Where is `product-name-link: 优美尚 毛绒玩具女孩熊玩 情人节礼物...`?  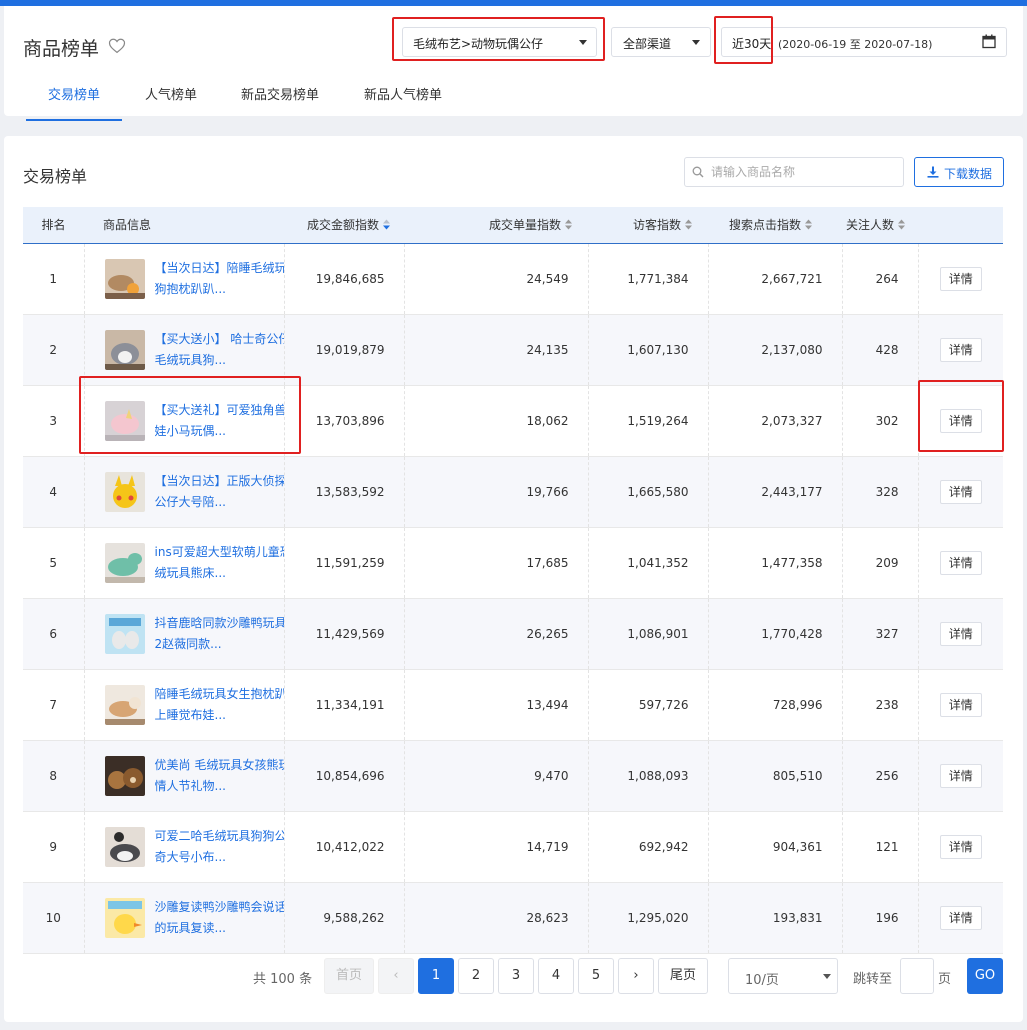 product-name-link: 优美尚 毛绒玩具女孩熊玩 情人节礼物... is located at coordinates (219, 776).